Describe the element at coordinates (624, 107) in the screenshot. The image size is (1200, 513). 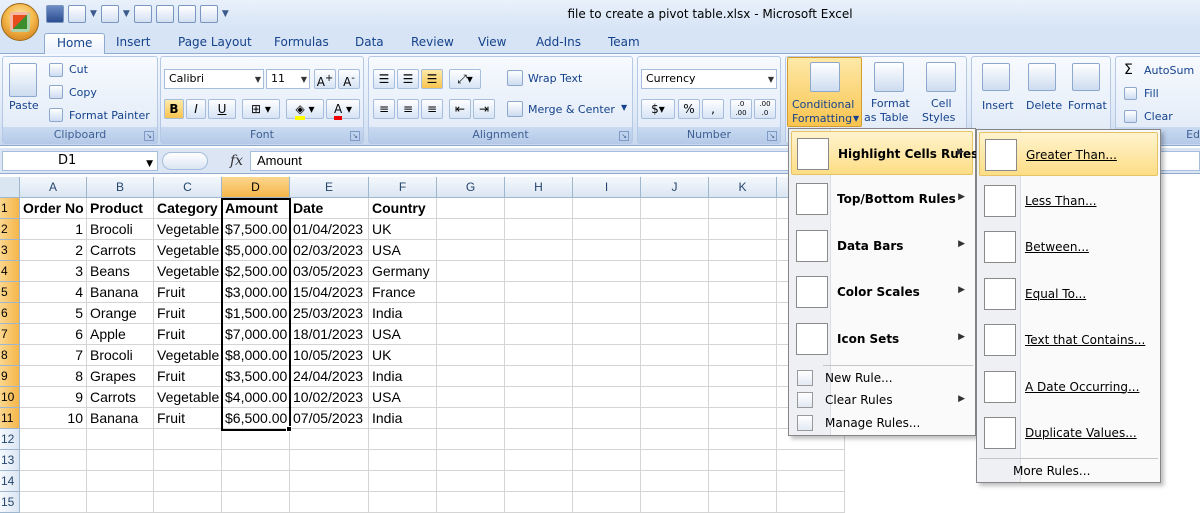
I see `merge-dropdown-icon: ▼` at that location.